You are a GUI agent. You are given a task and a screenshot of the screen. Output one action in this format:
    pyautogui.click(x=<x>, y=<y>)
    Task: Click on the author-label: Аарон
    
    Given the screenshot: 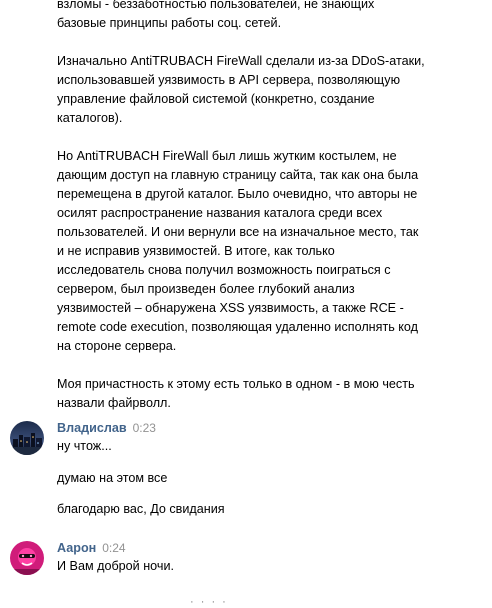 What is the action you would take?
    pyautogui.click(x=76, y=548)
    